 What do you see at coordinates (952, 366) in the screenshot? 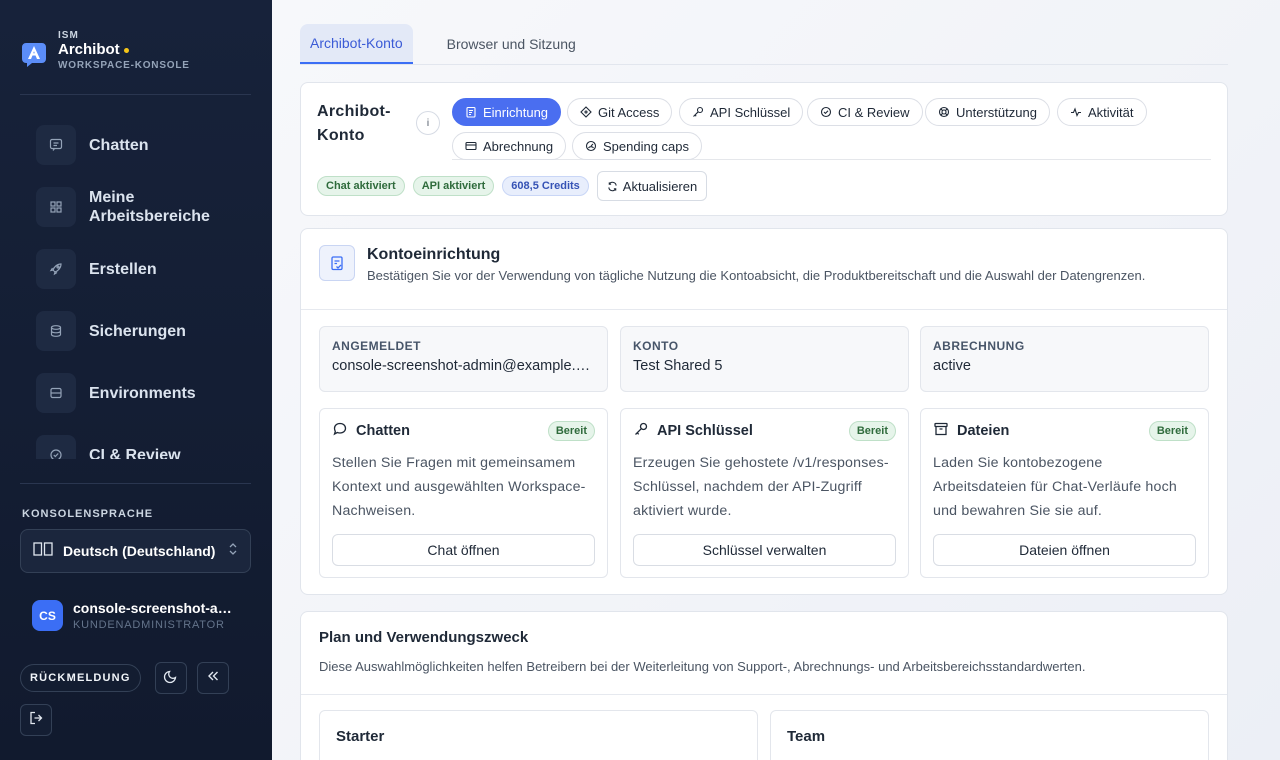
I see `info-value: active` at bounding box center [952, 366].